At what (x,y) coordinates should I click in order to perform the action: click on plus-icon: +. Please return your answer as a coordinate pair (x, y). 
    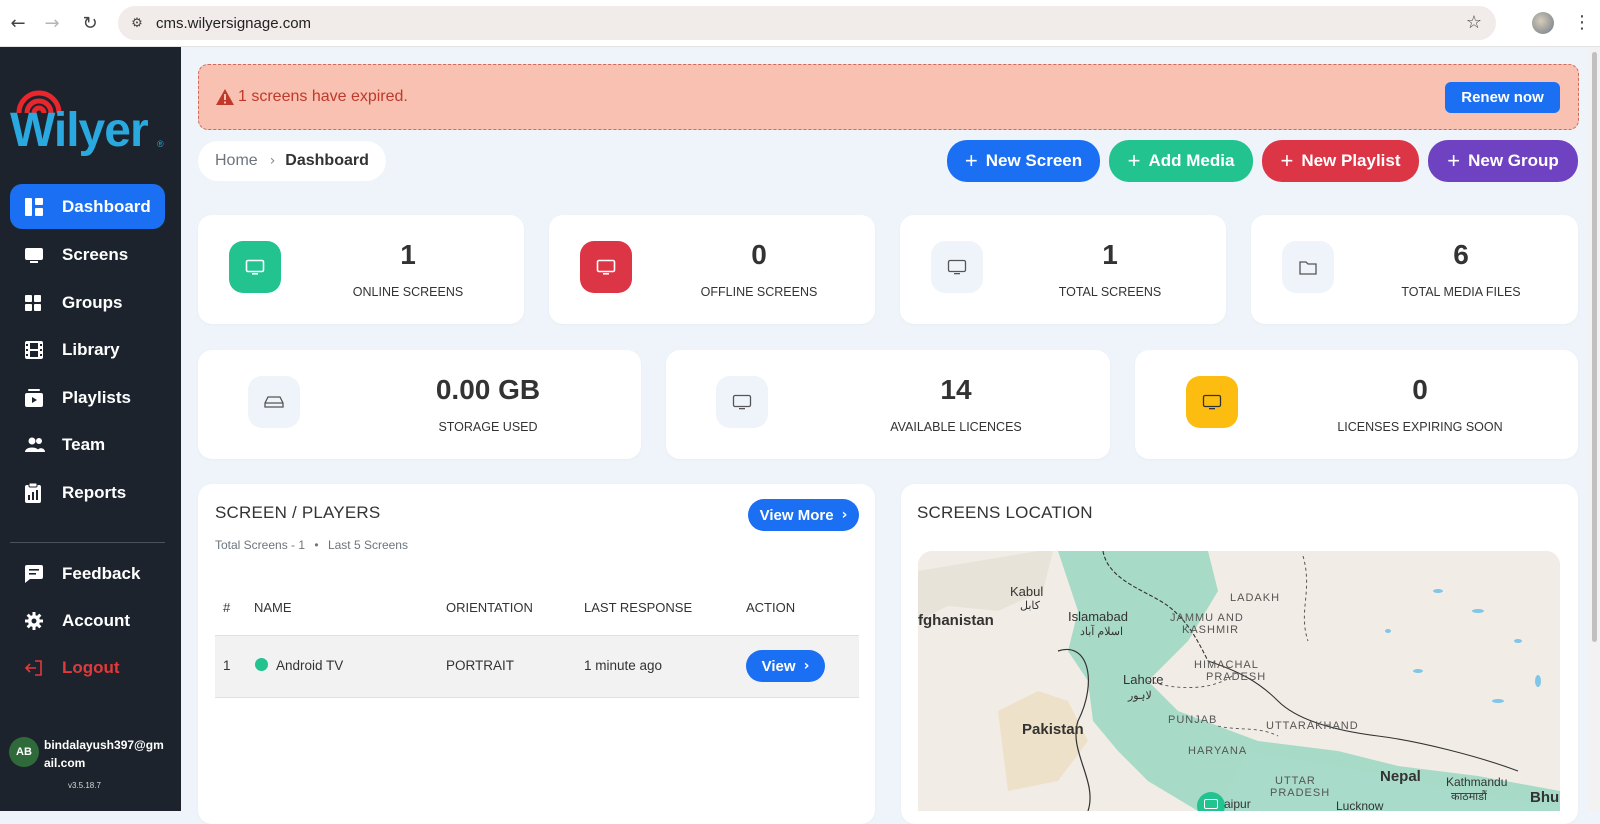
    Looking at the image, I should click on (1454, 160).